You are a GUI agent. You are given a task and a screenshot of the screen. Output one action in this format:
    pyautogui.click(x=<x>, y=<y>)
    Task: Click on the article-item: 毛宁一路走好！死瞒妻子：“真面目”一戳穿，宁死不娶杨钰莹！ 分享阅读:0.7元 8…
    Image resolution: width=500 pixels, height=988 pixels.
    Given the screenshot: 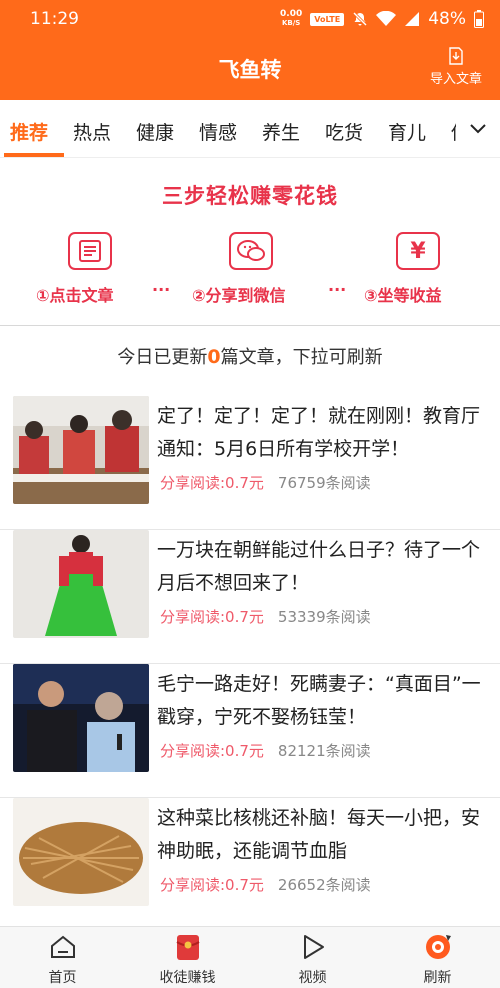 What is the action you would take?
    pyautogui.click(x=250, y=731)
    